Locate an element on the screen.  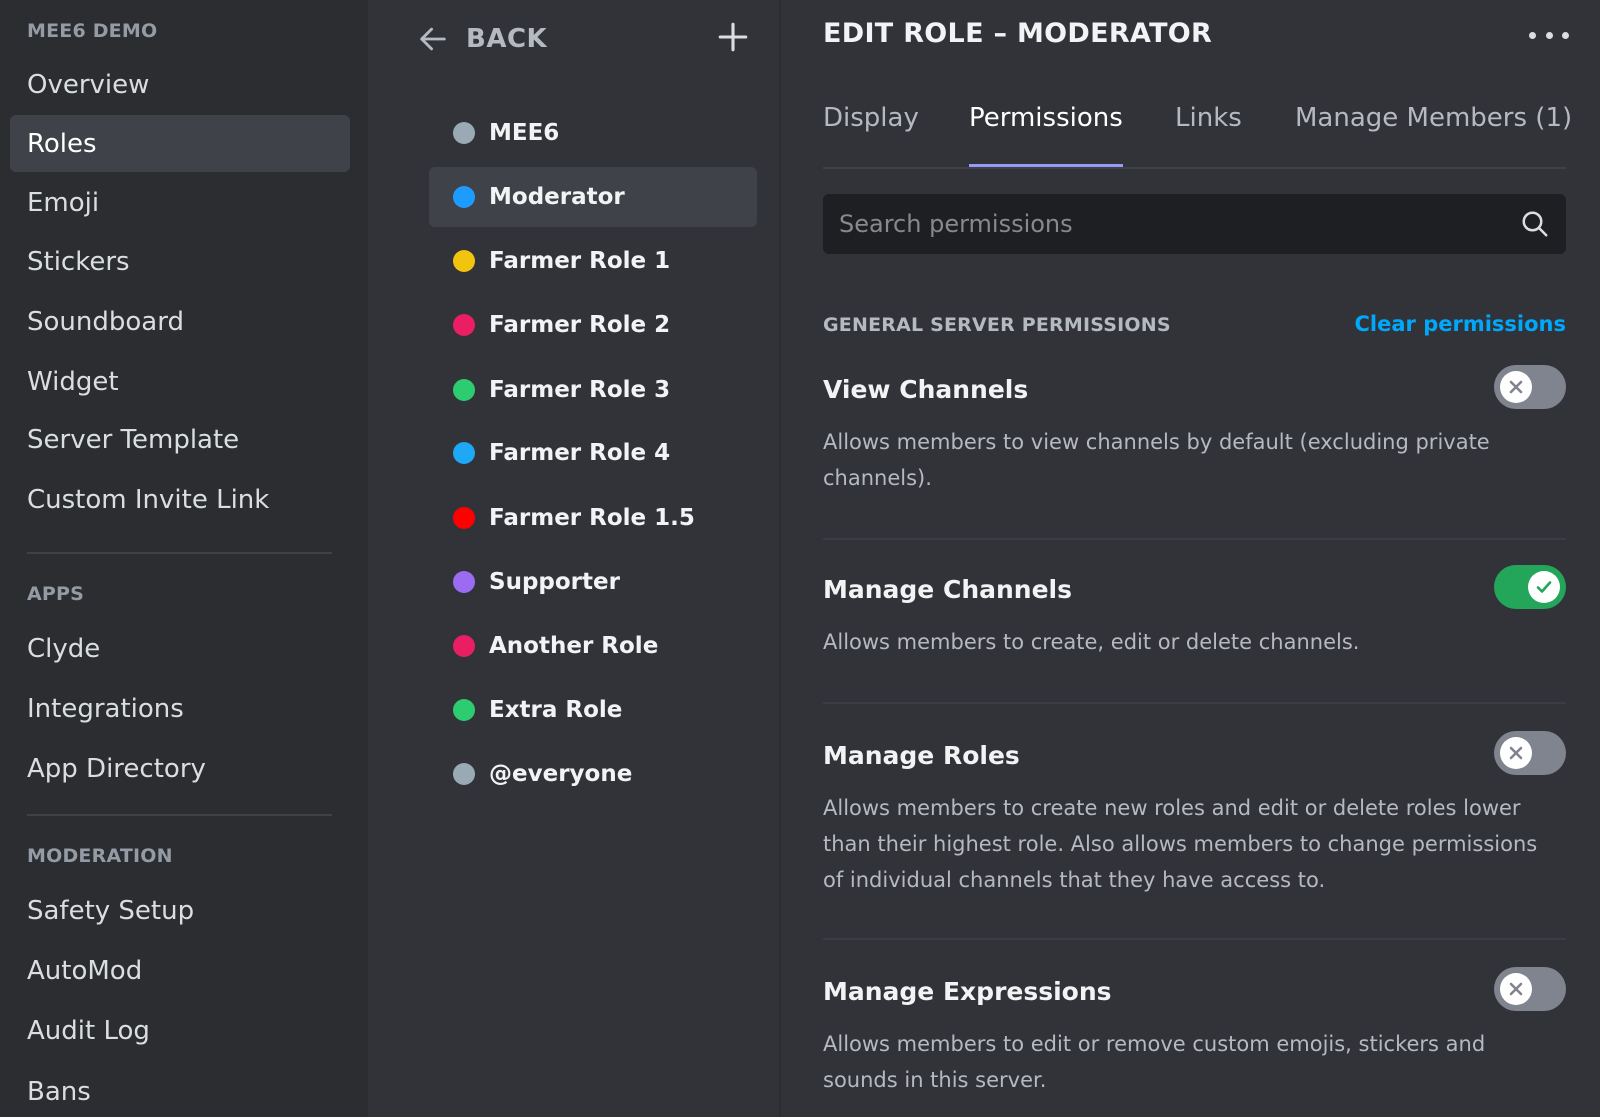
role-name: Farmer Role 3 is located at coordinates (580, 390).